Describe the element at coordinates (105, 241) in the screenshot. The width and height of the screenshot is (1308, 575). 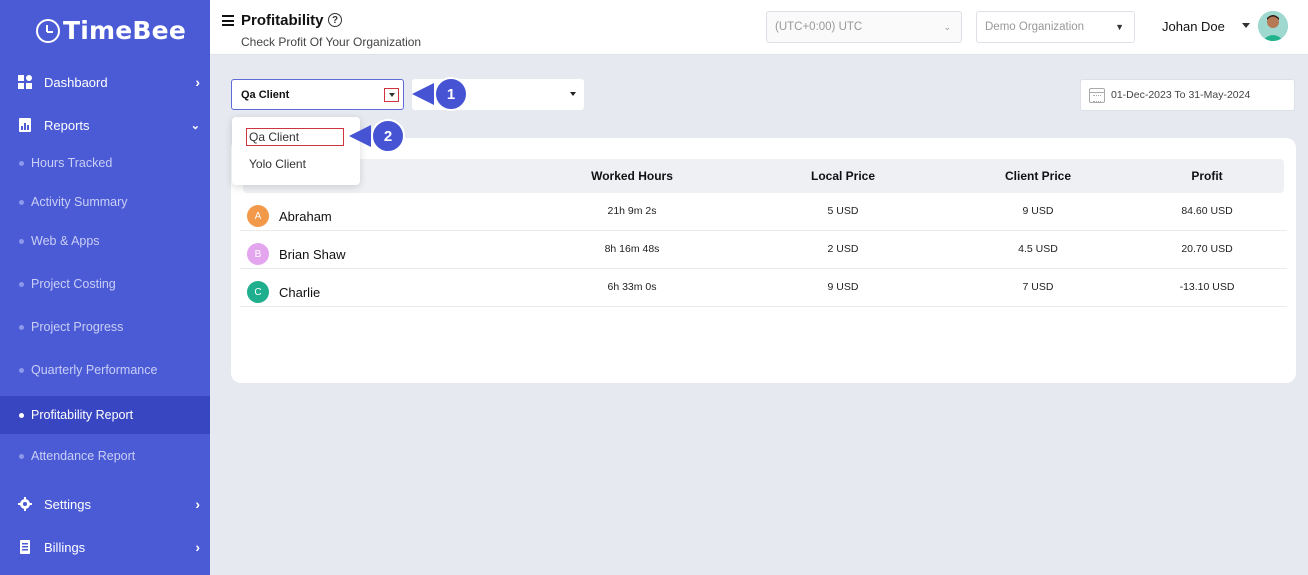
I see `sidebar-item-web-apps: Web & Apps` at that location.